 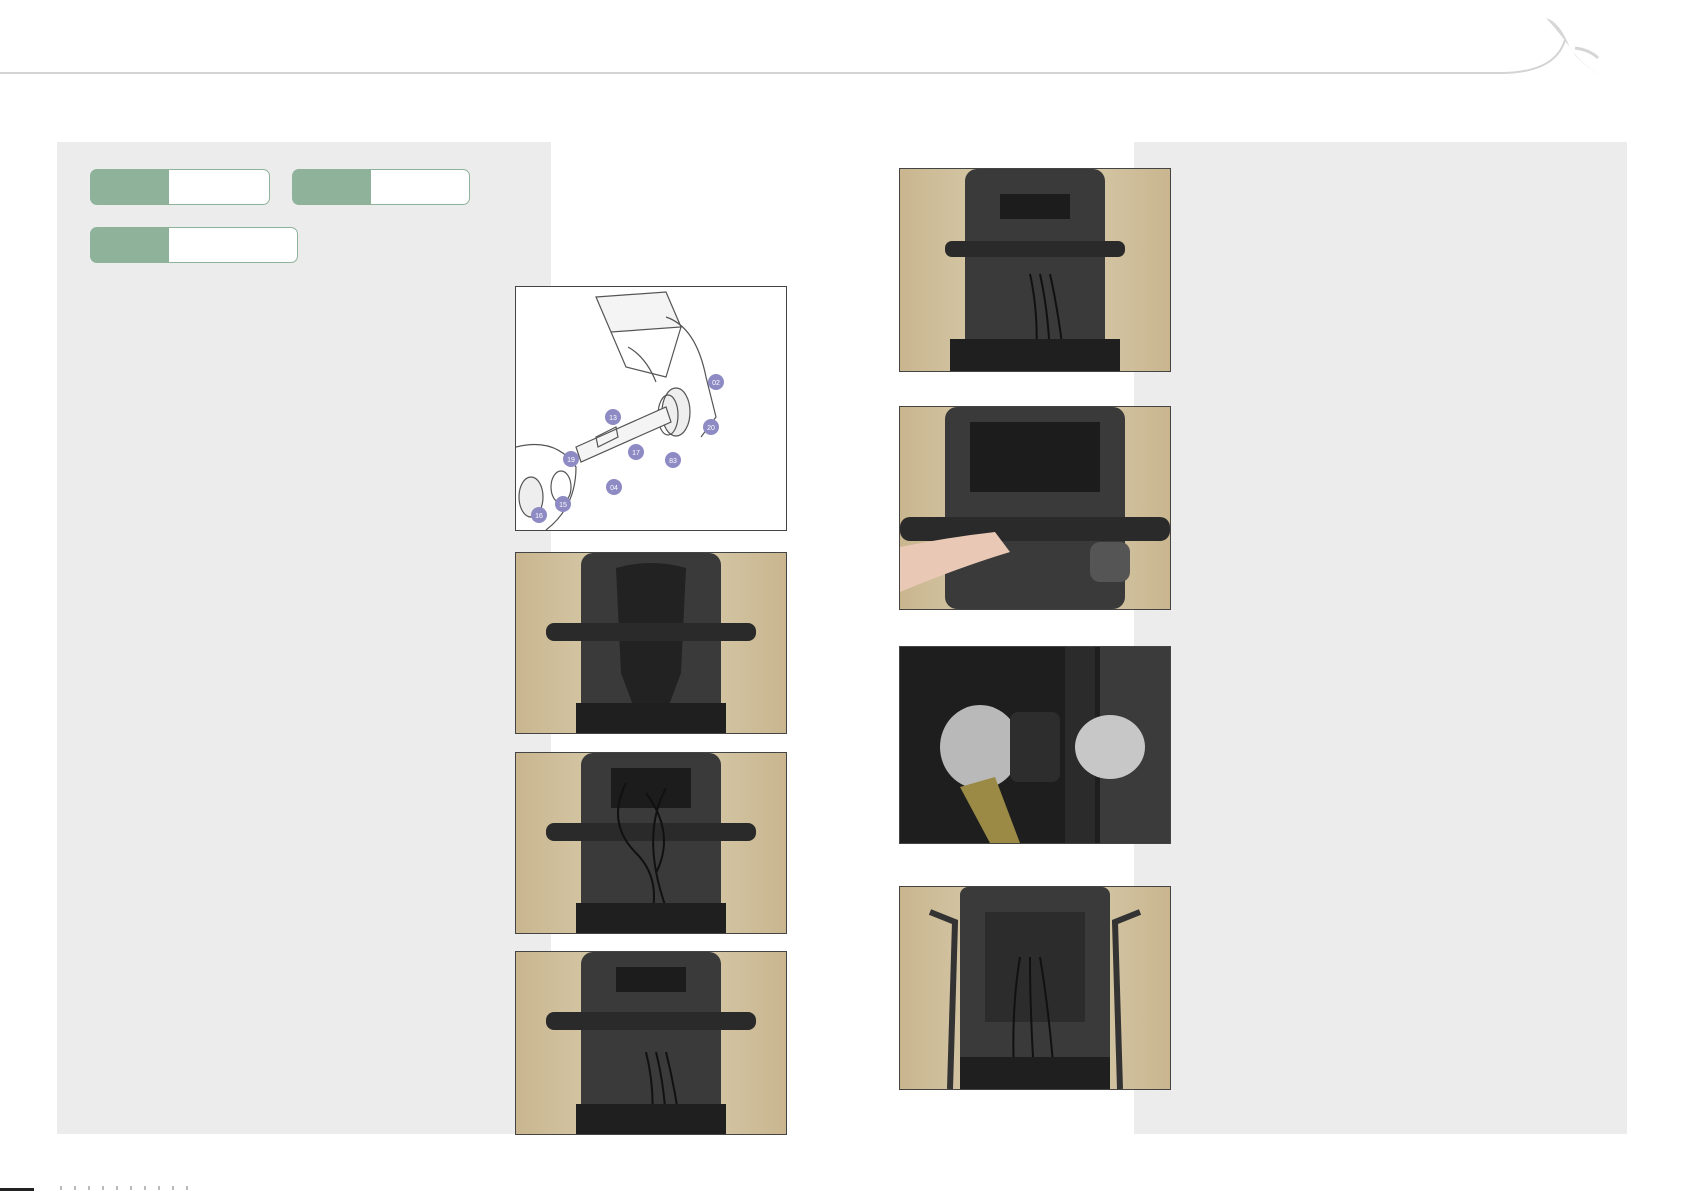 What do you see at coordinates (651, 843) in the screenshot?
I see `seat-back-cables-photo` at bounding box center [651, 843].